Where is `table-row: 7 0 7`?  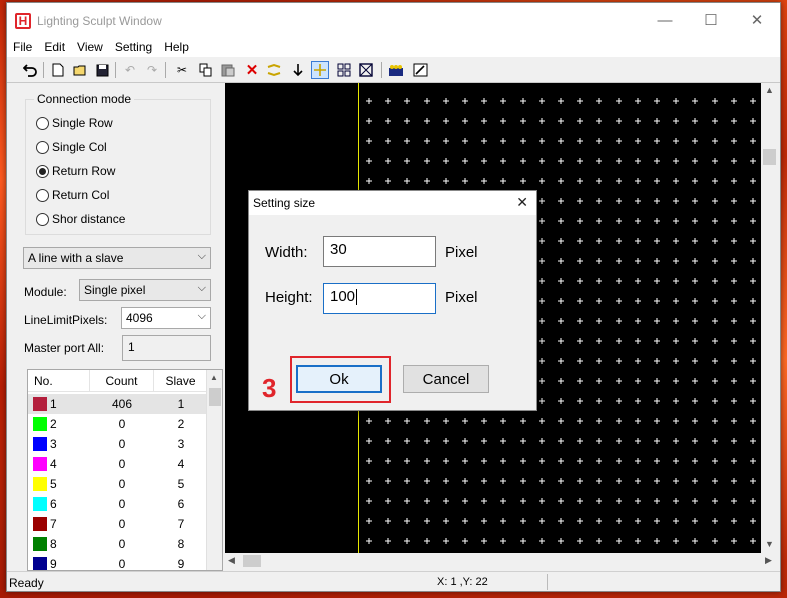
table-row: 7 0 7 is located at coordinates (118, 524).